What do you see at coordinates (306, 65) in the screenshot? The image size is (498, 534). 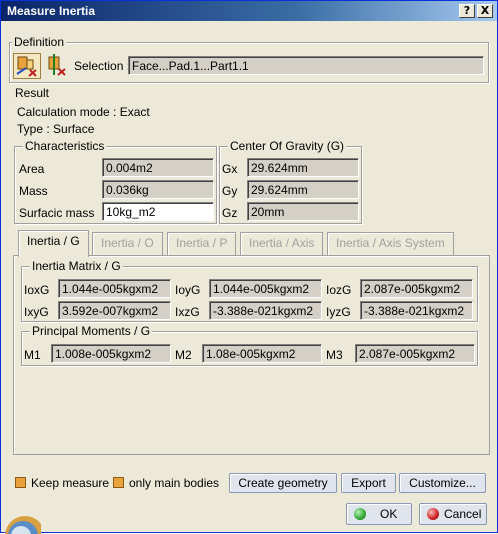 I see `selection-field: Face...Pad.1...Part1.1` at bounding box center [306, 65].